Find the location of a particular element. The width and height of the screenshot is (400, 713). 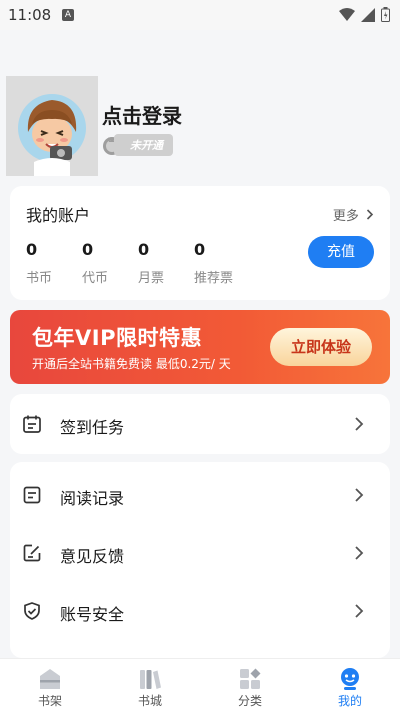

tab-category: 分类 is located at coordinates (250, 686).